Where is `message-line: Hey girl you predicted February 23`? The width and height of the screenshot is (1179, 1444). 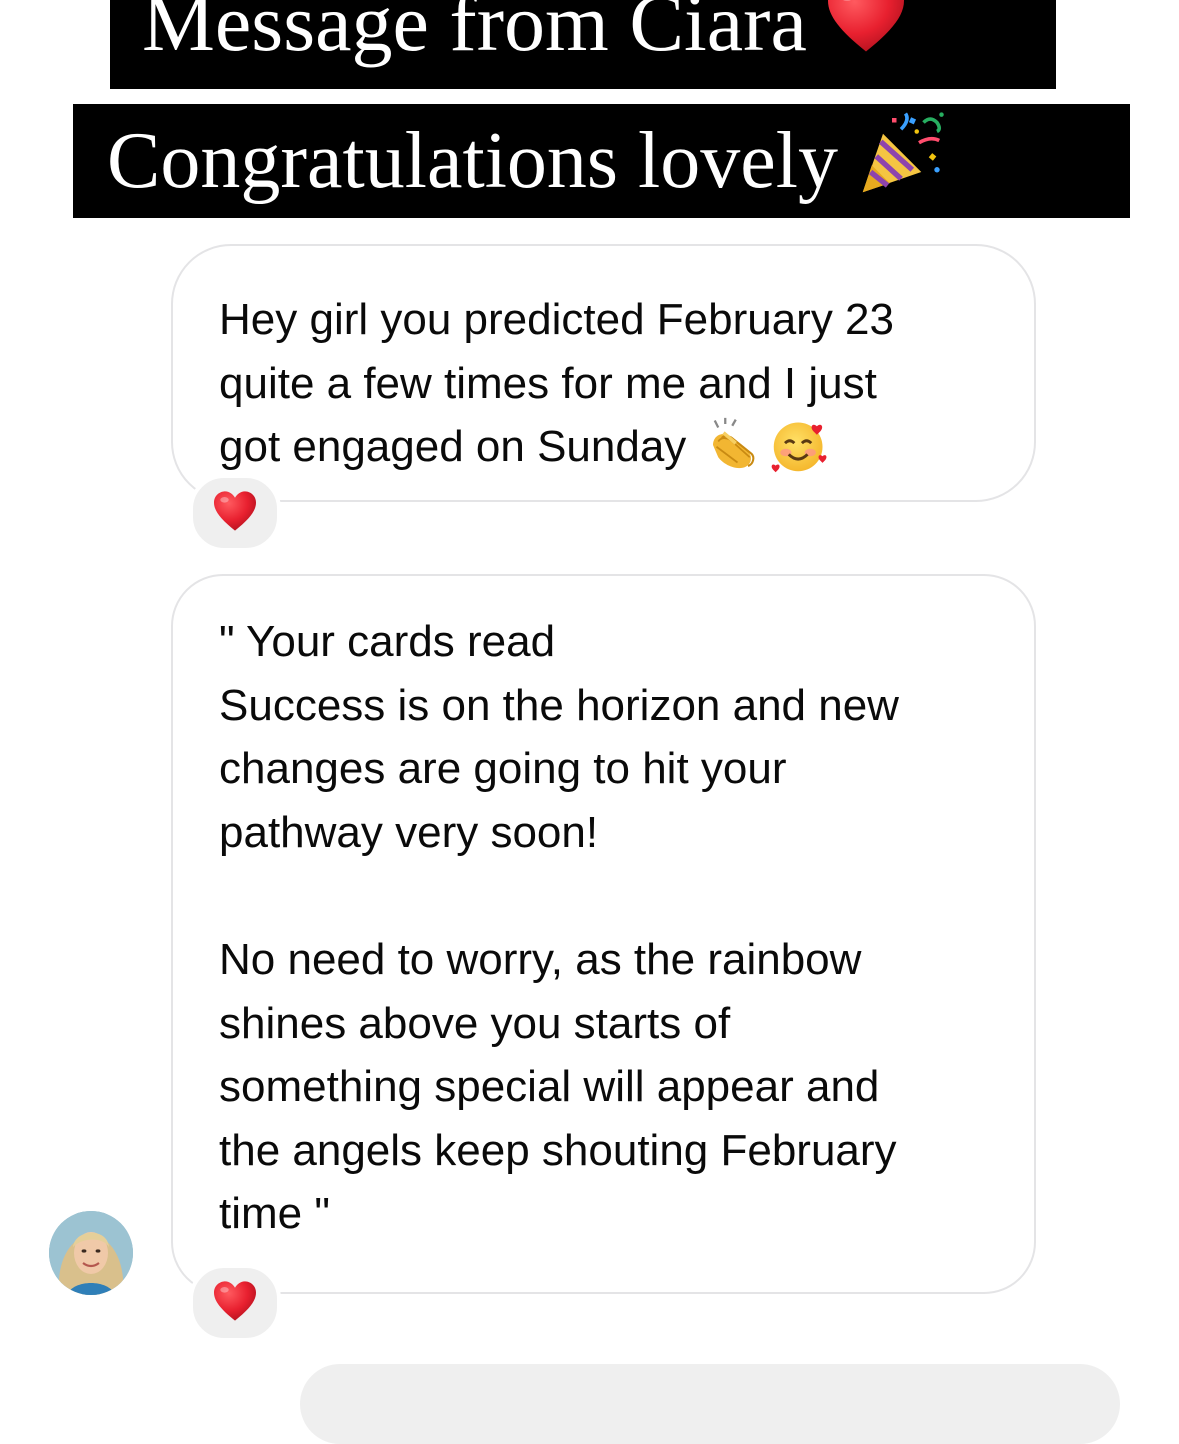 message-line: Hey girl you predicted February 23 is located at coordinates (603, 320).